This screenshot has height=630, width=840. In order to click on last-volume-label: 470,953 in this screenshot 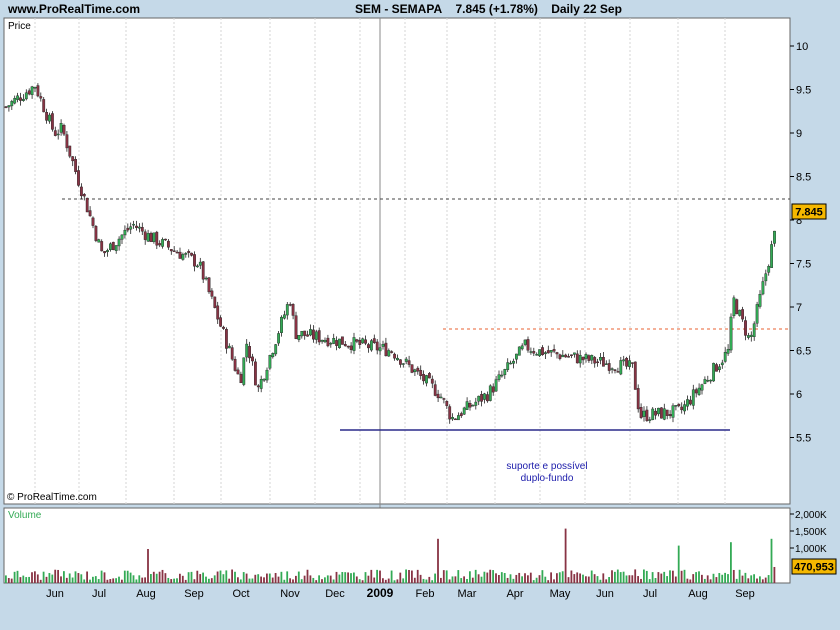, I will do `click(814, 568)`.